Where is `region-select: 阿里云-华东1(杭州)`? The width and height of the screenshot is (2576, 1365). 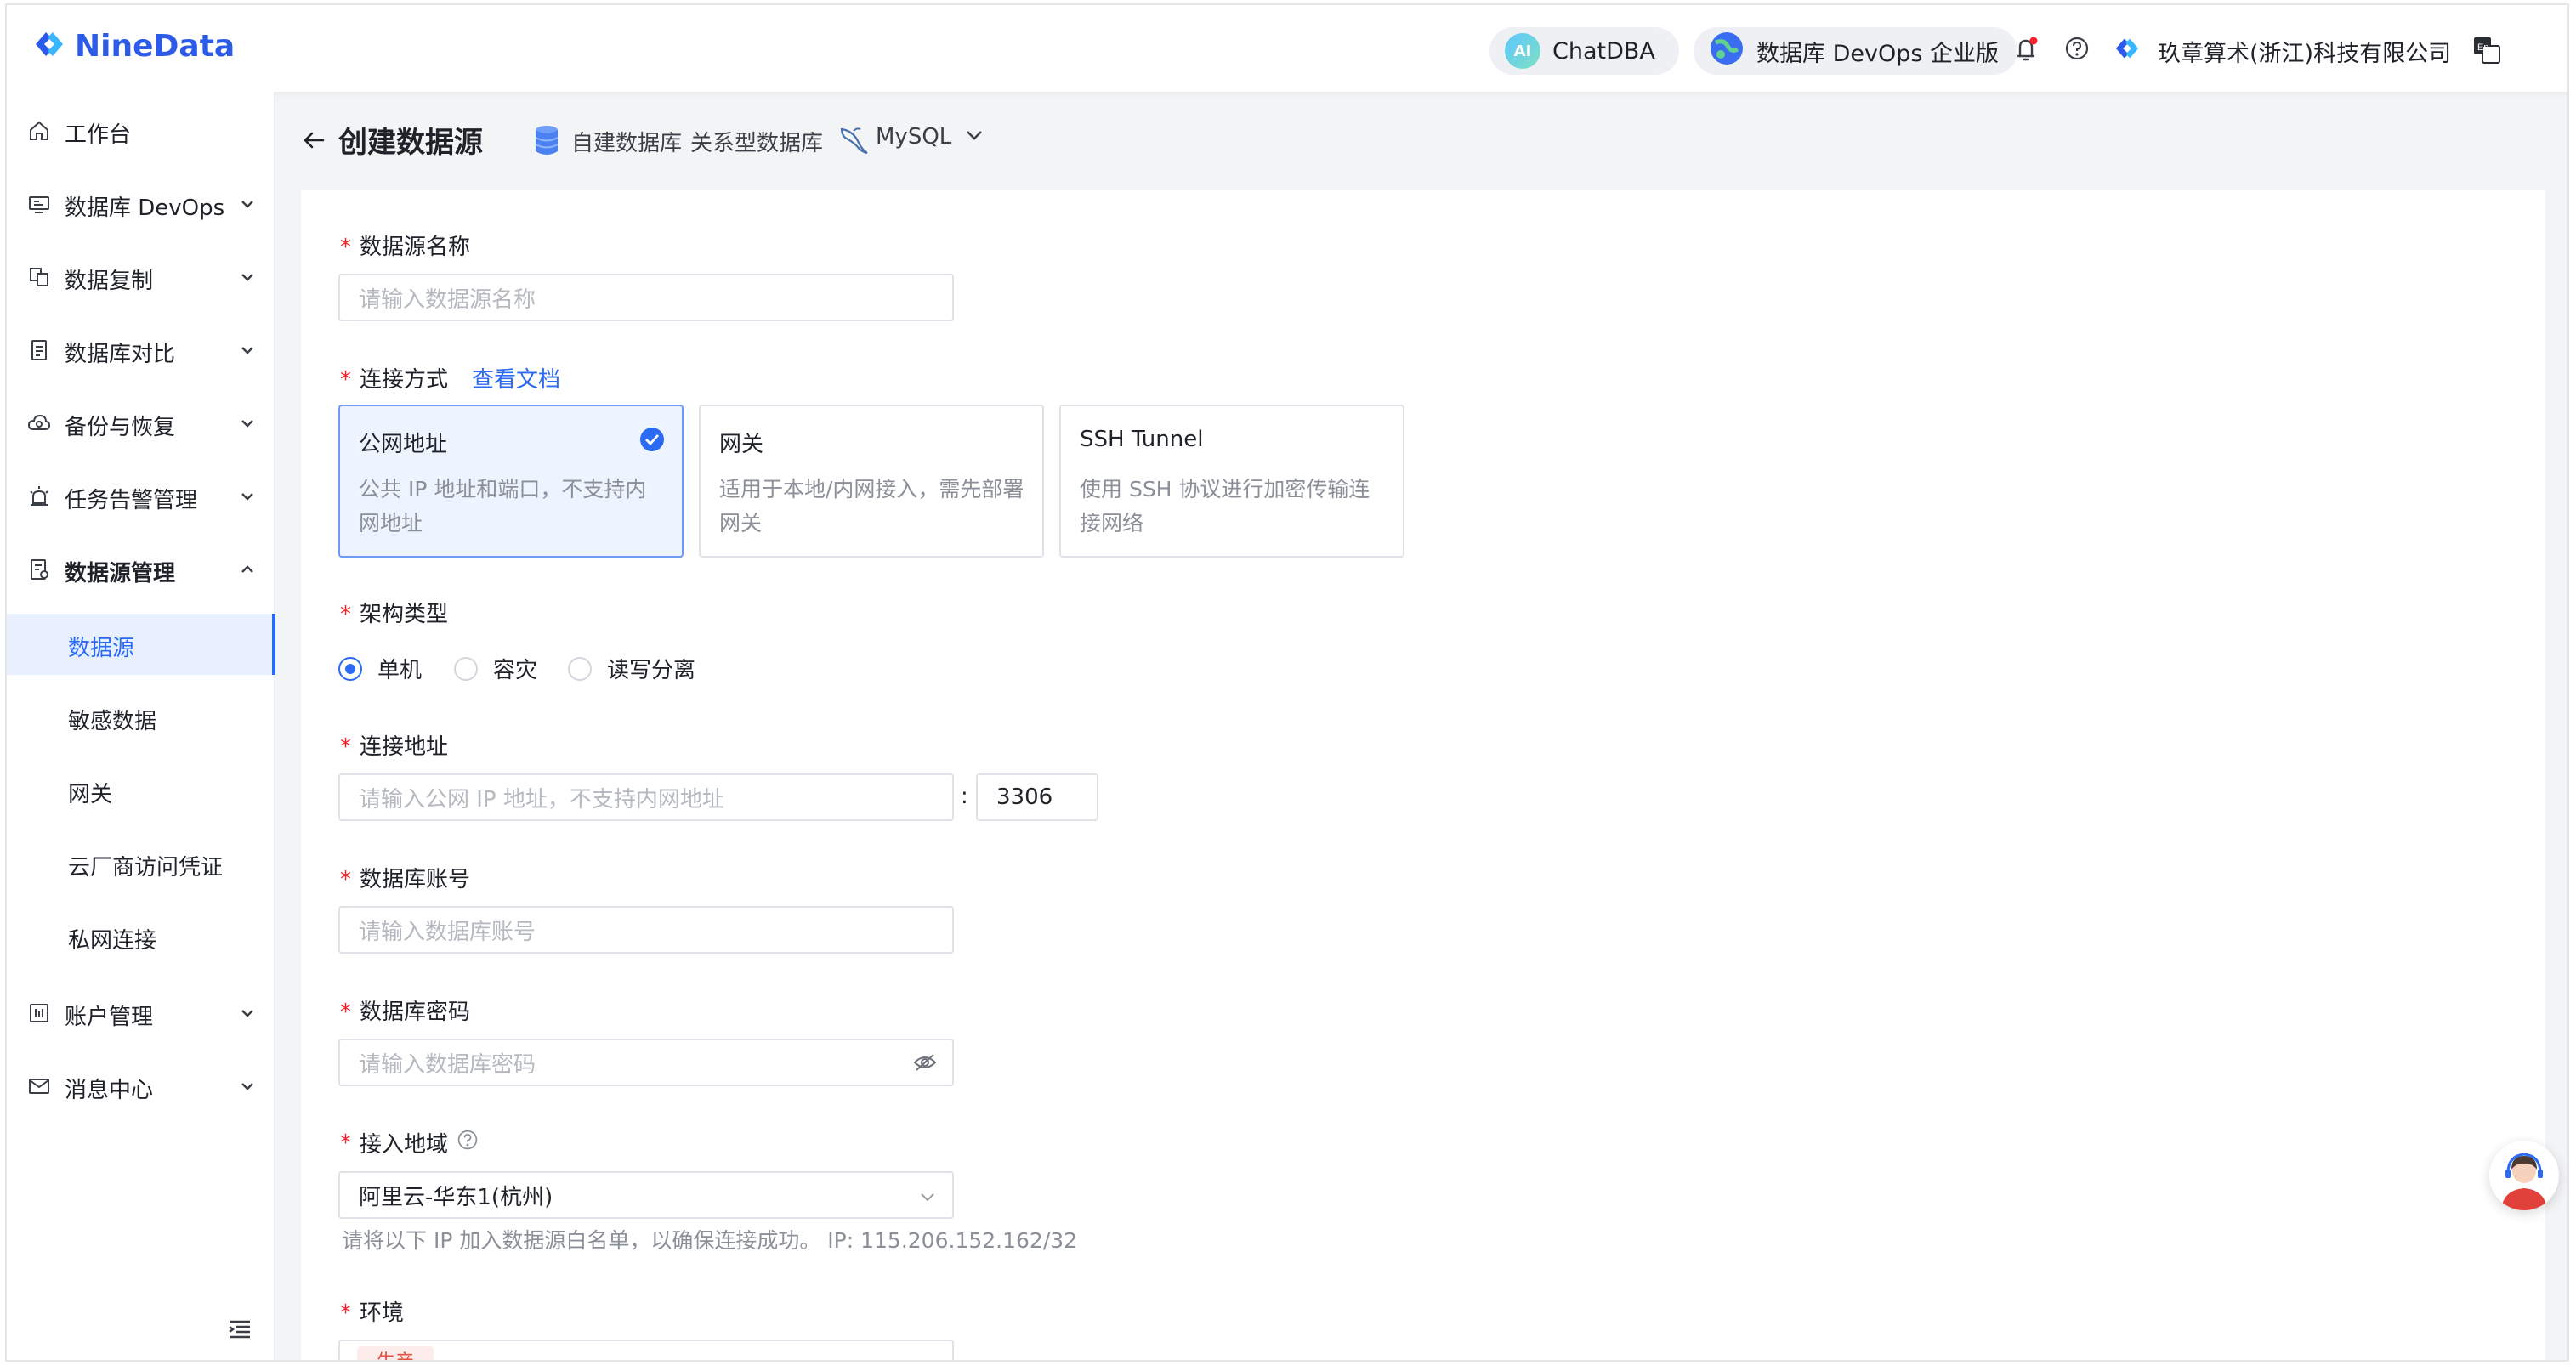 region-select: 阿里云-华东1(杭州) is located at coordinates (646, 1195).